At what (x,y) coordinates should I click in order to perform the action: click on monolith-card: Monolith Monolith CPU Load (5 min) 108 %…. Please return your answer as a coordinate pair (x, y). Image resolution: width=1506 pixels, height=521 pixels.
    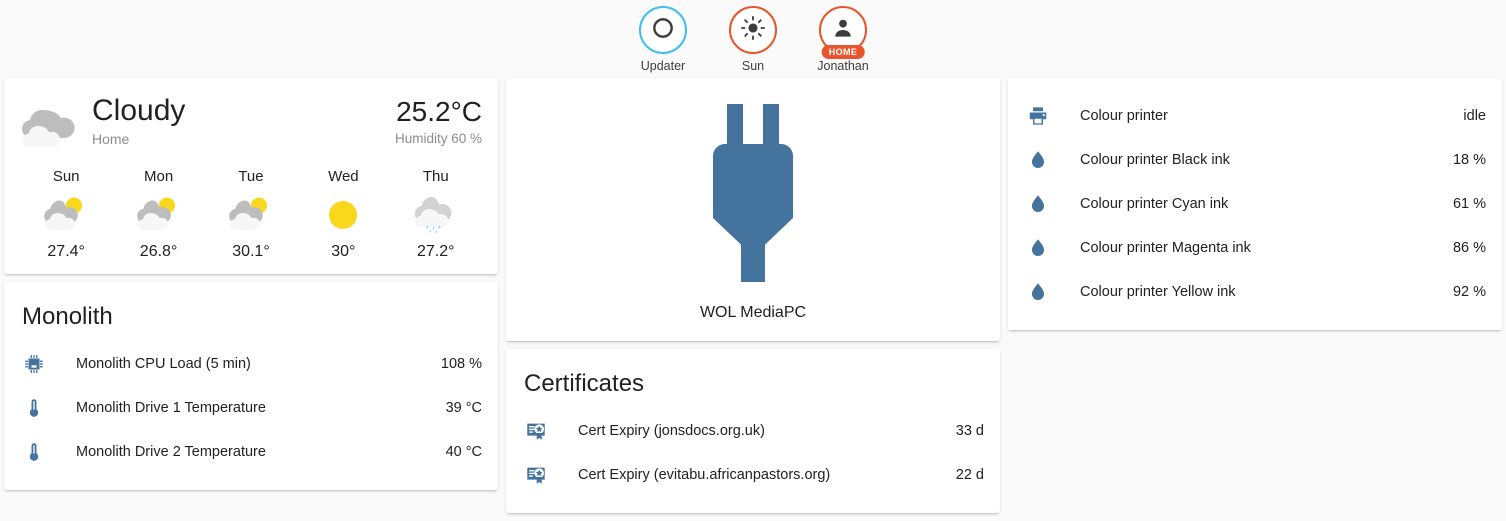
    Looking at the image, I should click on (251, 386).